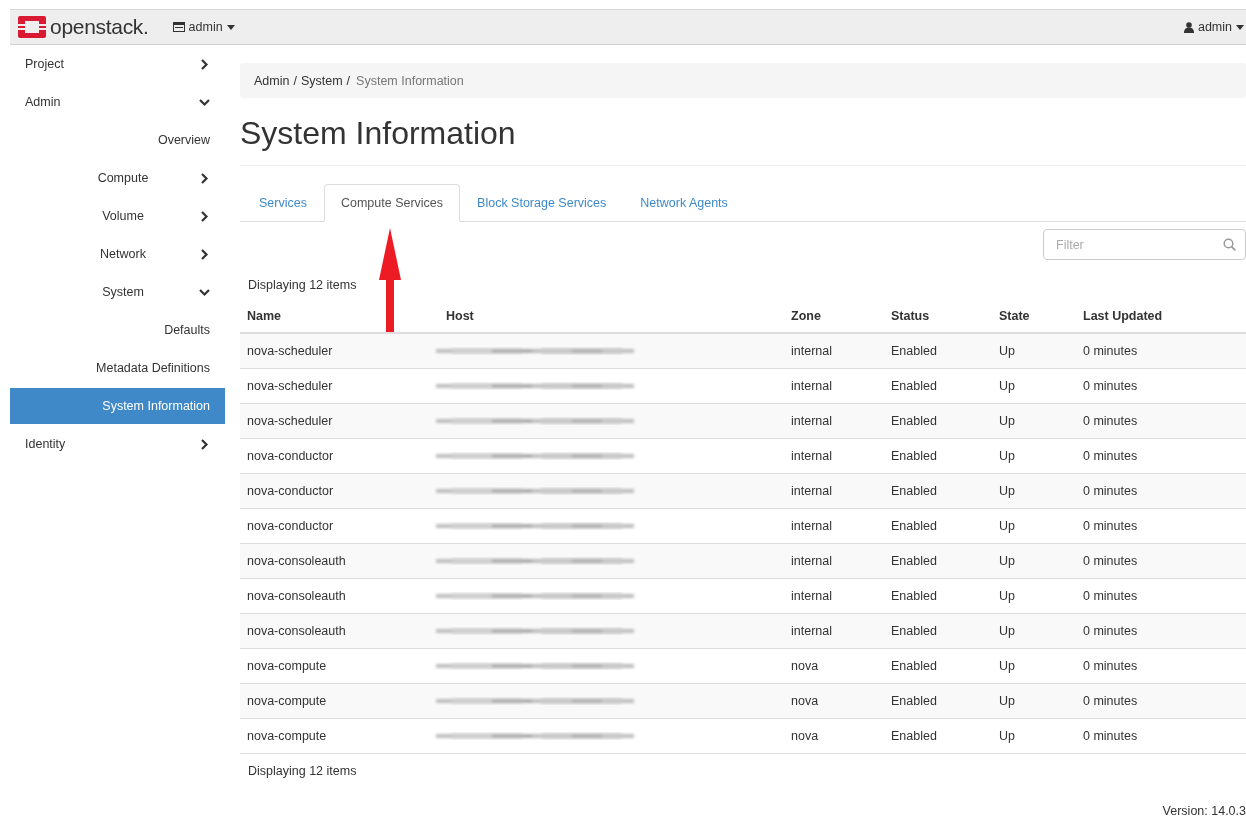 The width and height of the screenshot is (1246, 825). Describe the element at coordinates (1144, 245) in the screenshot. I see `filter-field: Filter` at that location.